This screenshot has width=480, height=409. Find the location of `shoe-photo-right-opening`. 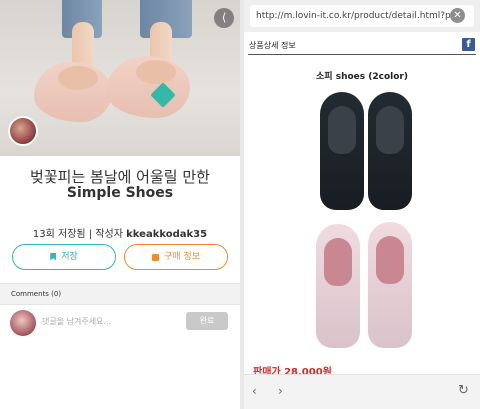

shoe-photo-right-opening is located at coordinates (156, 72).